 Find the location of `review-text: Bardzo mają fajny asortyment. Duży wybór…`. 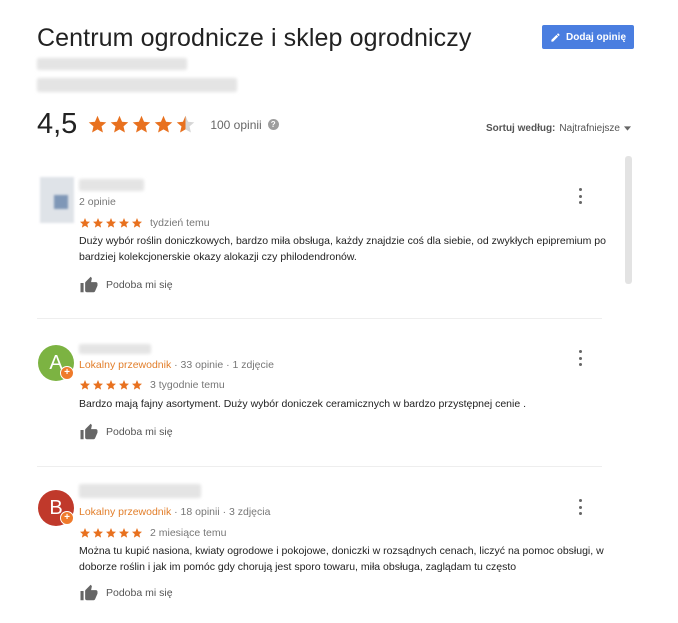

review-text: Bardzo mają fajny asortyment. Duży wybór… is located at coordinates (303, 404).